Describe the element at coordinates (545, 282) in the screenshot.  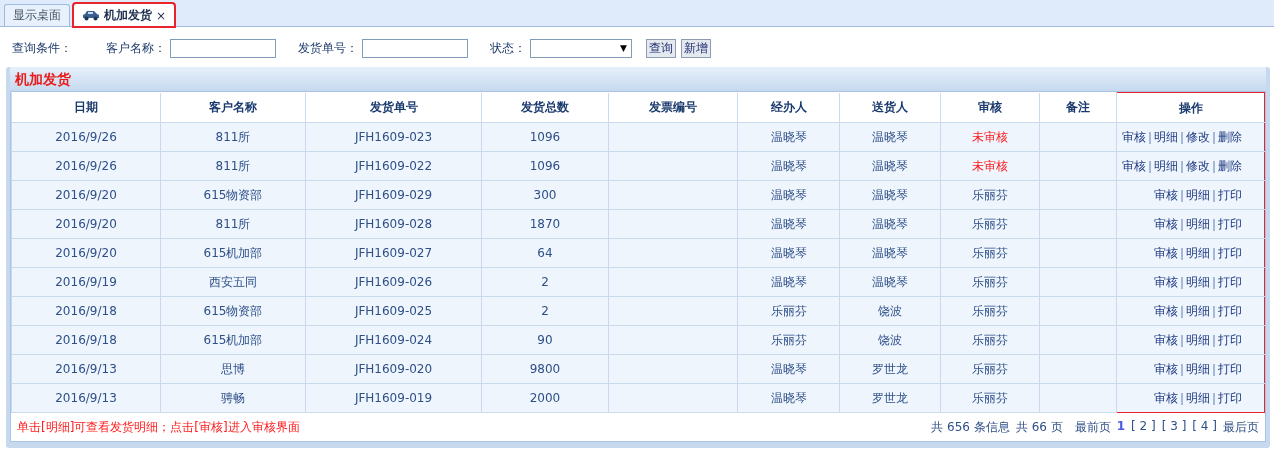
I see `table-cell: 2` at that location.